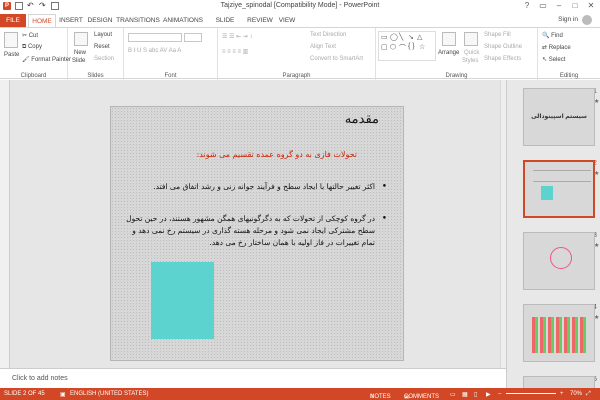 Image resolution: width=600 pixels, height=400 pixels. Describe the element at coordinates (71, 20) in the screenshot. I see `tab-insert: INSERT` at that location.